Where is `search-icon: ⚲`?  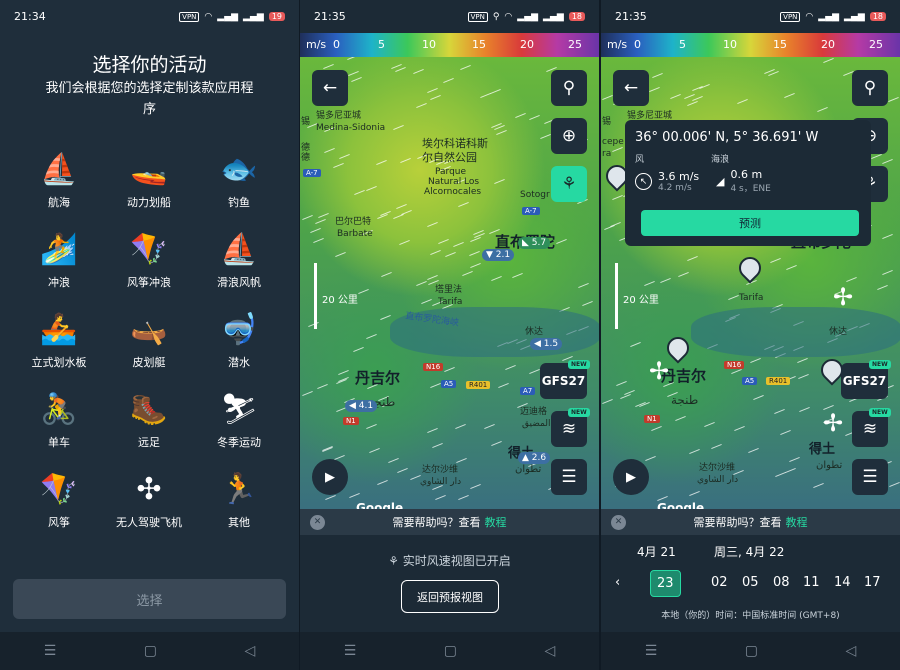 search-icon: ⚲ is located at coordinates (870, 88).